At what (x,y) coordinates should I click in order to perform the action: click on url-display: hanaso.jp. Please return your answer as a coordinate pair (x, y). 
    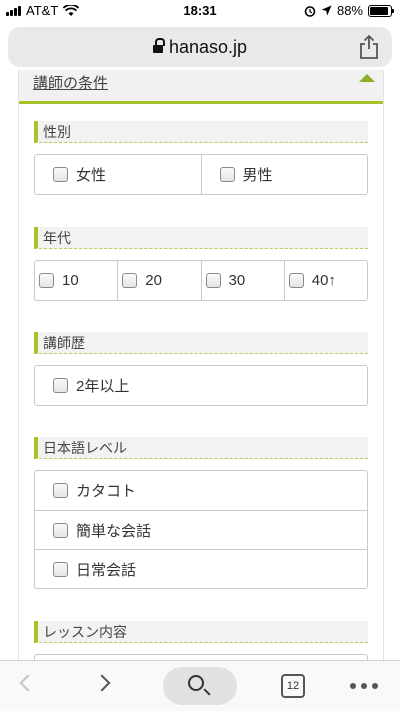
    Looking at the image, I should click on (200, 47).